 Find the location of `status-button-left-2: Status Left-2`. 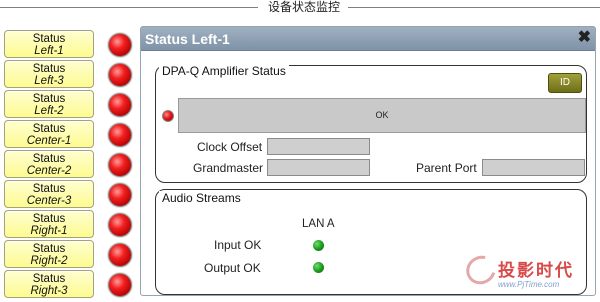

status-button-left-2: Status Left-2 is located at coordinates (49, 104).